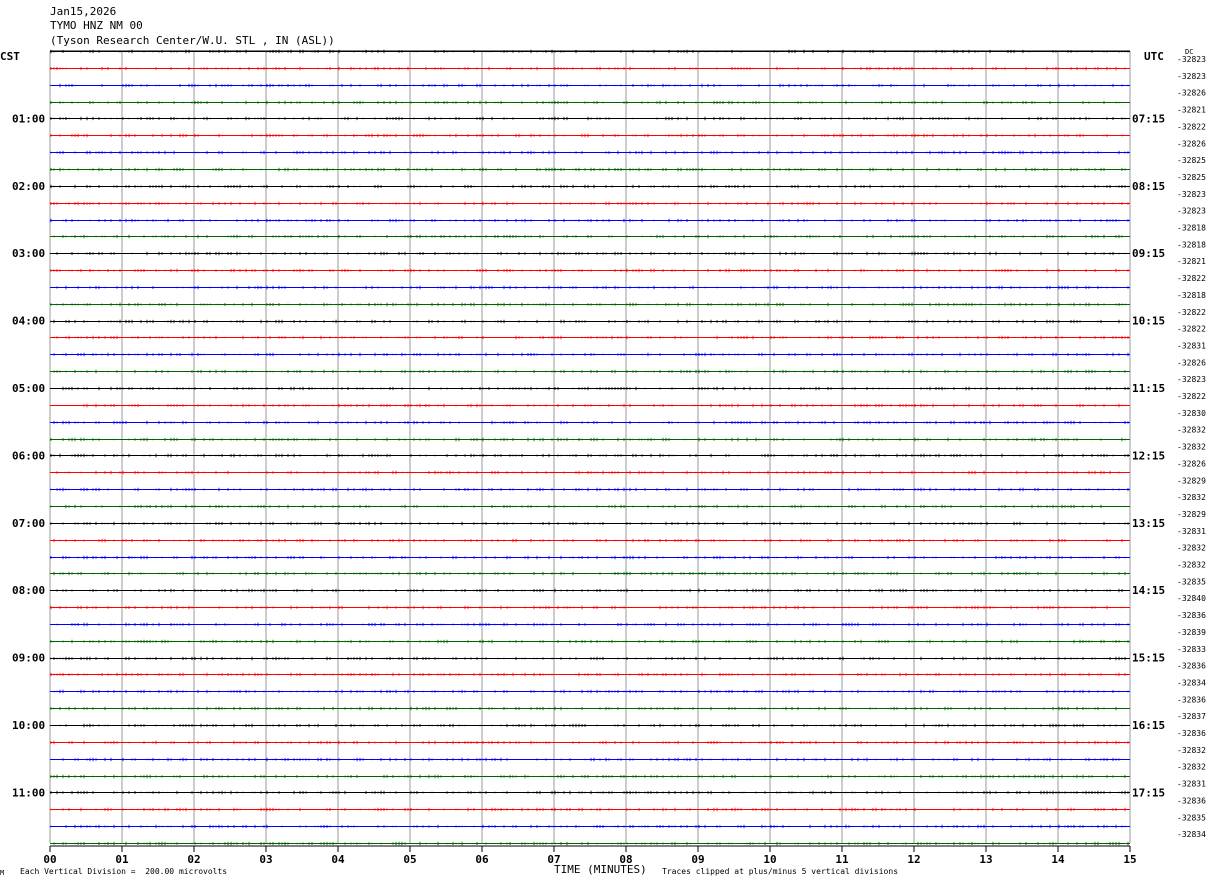 The width and height of the screenshot is (1210, 886). I want to click on x-tick-label: 00, so click(49, 859).